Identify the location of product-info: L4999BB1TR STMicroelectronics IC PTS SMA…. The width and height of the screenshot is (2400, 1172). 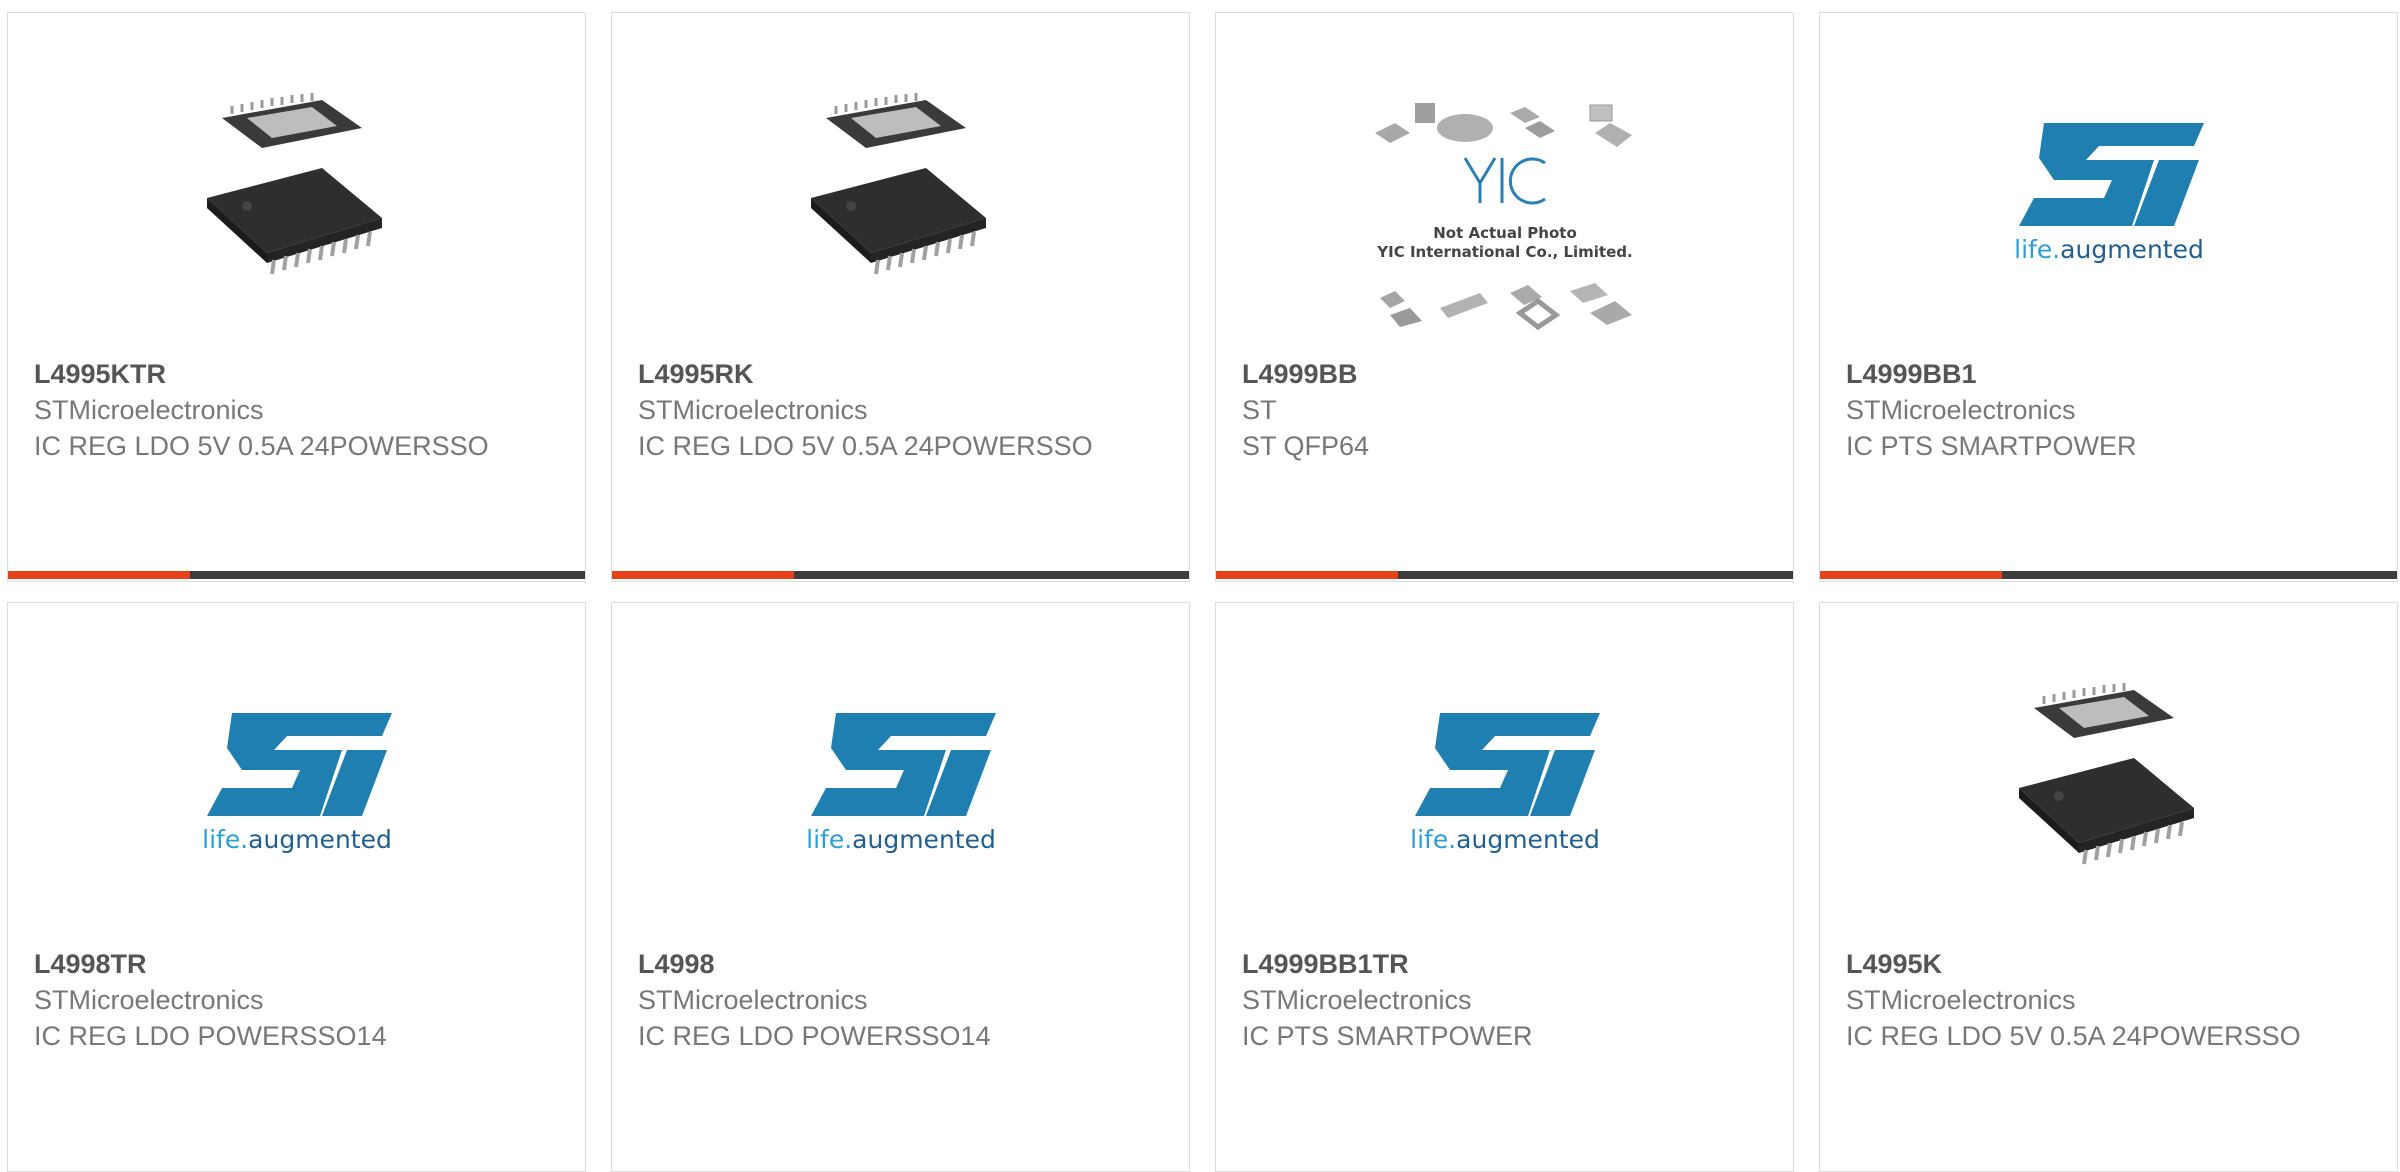
(1507, 1000).